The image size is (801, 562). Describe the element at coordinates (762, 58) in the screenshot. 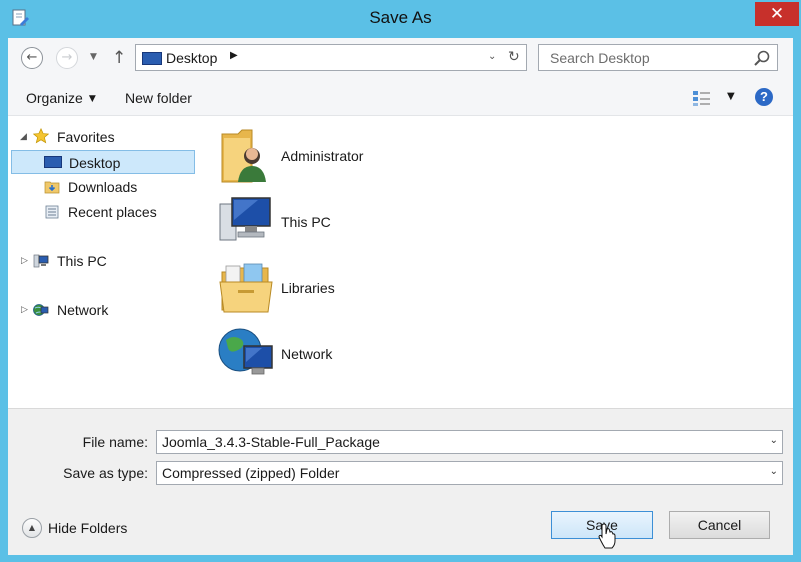

I see `search-icon` at that location.